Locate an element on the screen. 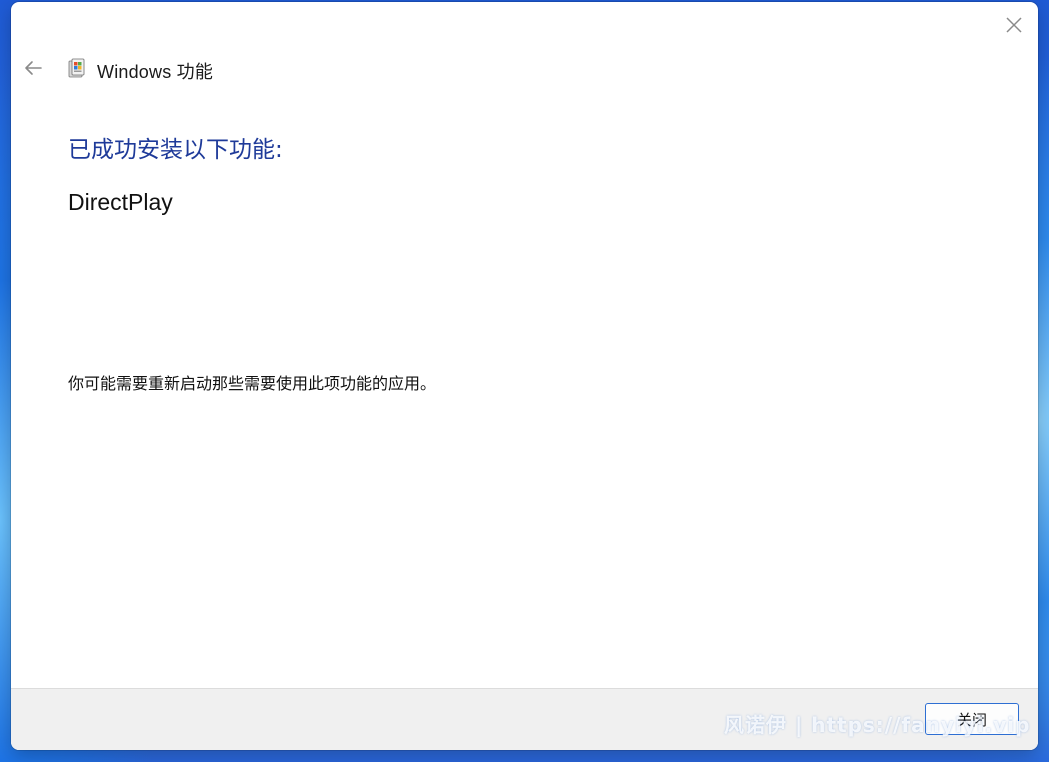  window-title: Windows 功能 is located at coordinates (155, 72).